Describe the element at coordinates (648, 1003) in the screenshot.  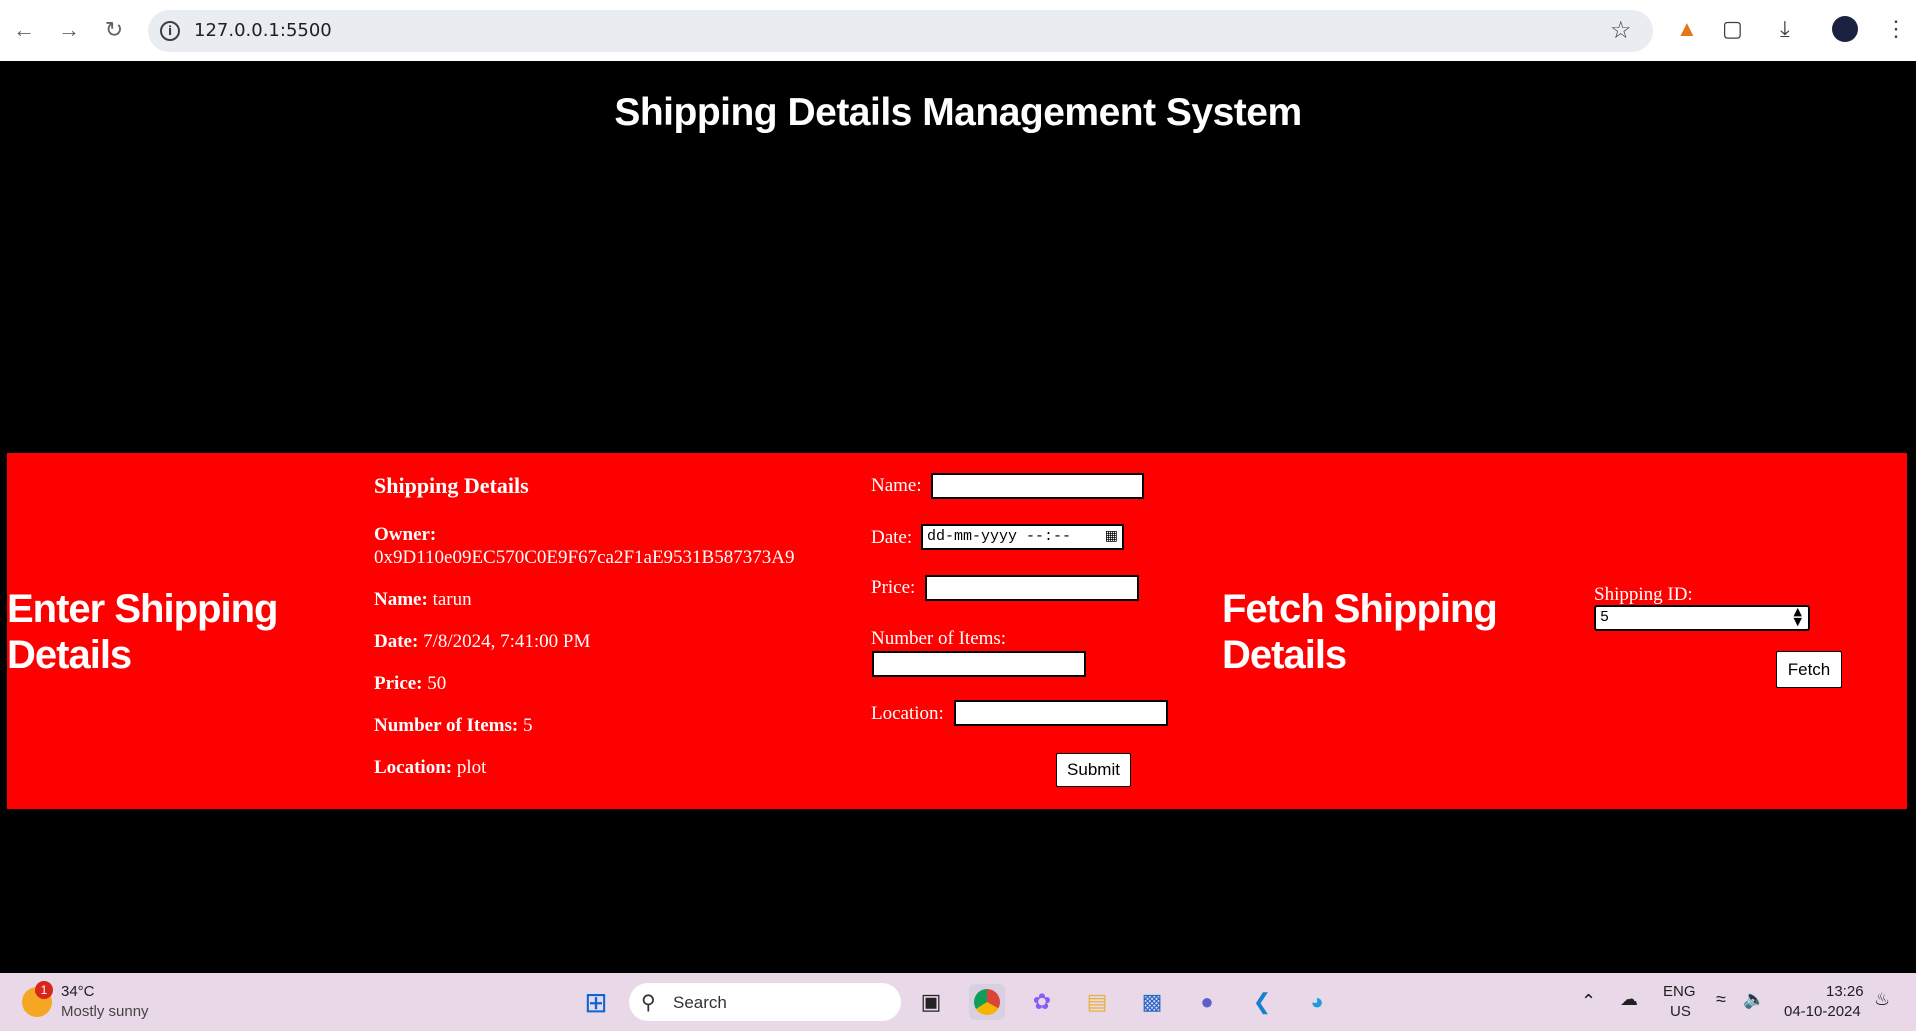
I see `search-icon: ⚲` at that location.